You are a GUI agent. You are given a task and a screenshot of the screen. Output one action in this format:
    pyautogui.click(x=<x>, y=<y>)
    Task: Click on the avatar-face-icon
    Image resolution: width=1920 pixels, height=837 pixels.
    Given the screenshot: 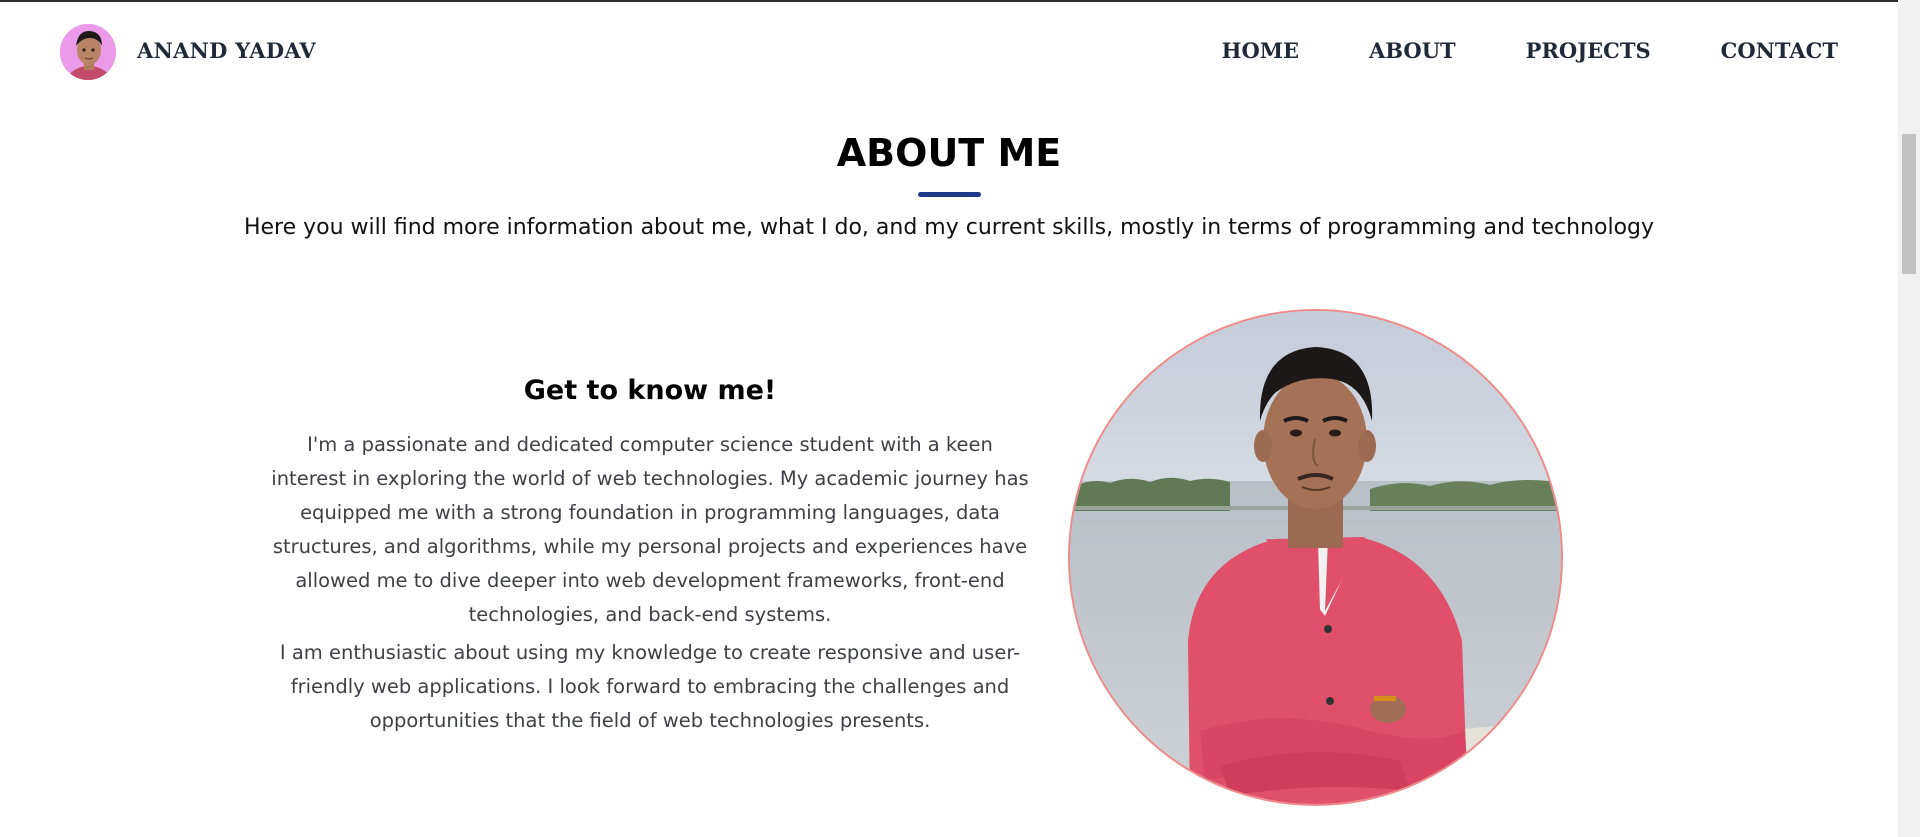 What is the action you would take?
    pyautogui.click(x=88, y=52)
    